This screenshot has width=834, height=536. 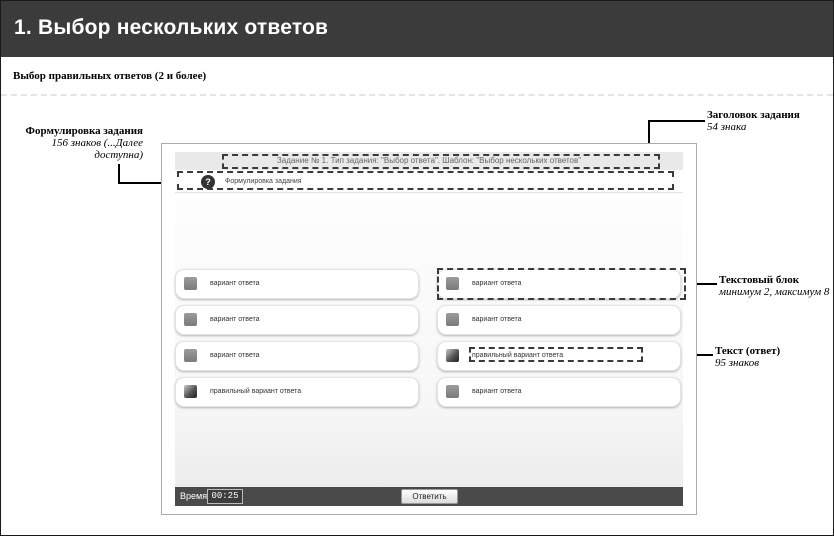 What do you see at coordinates (753, 115) in the screenshot?
I see `annotation-task-title-title: Заголовок задания` at bounding box center [753, 115].